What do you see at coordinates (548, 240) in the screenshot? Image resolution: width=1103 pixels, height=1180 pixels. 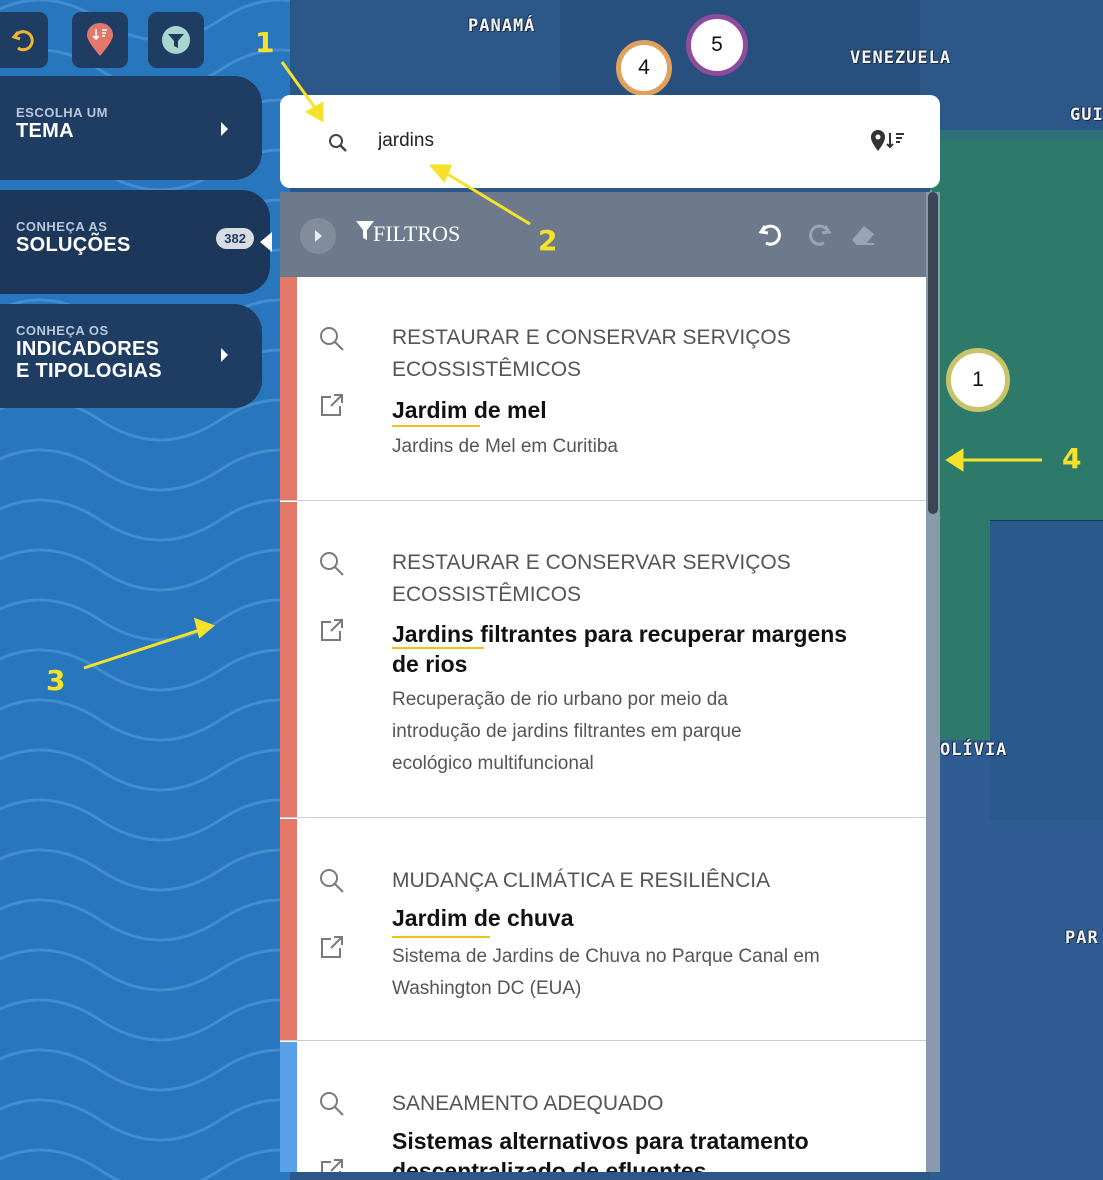 I see `annotation-number: 2` at bounding box center [548, 240].